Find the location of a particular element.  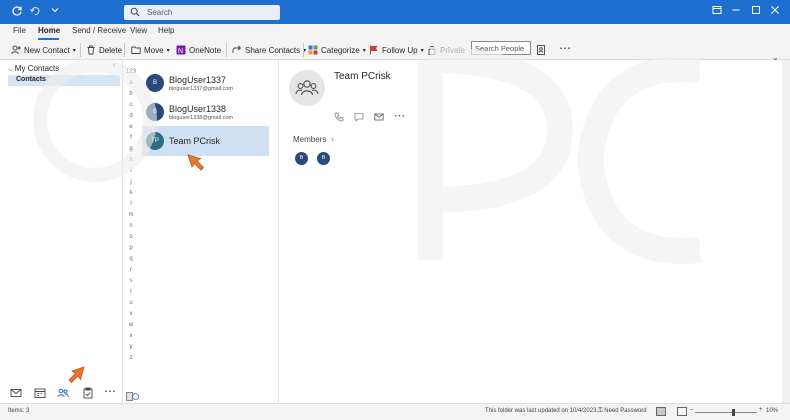

alphabet-index-letter: j is located at coordinates (131, 182).